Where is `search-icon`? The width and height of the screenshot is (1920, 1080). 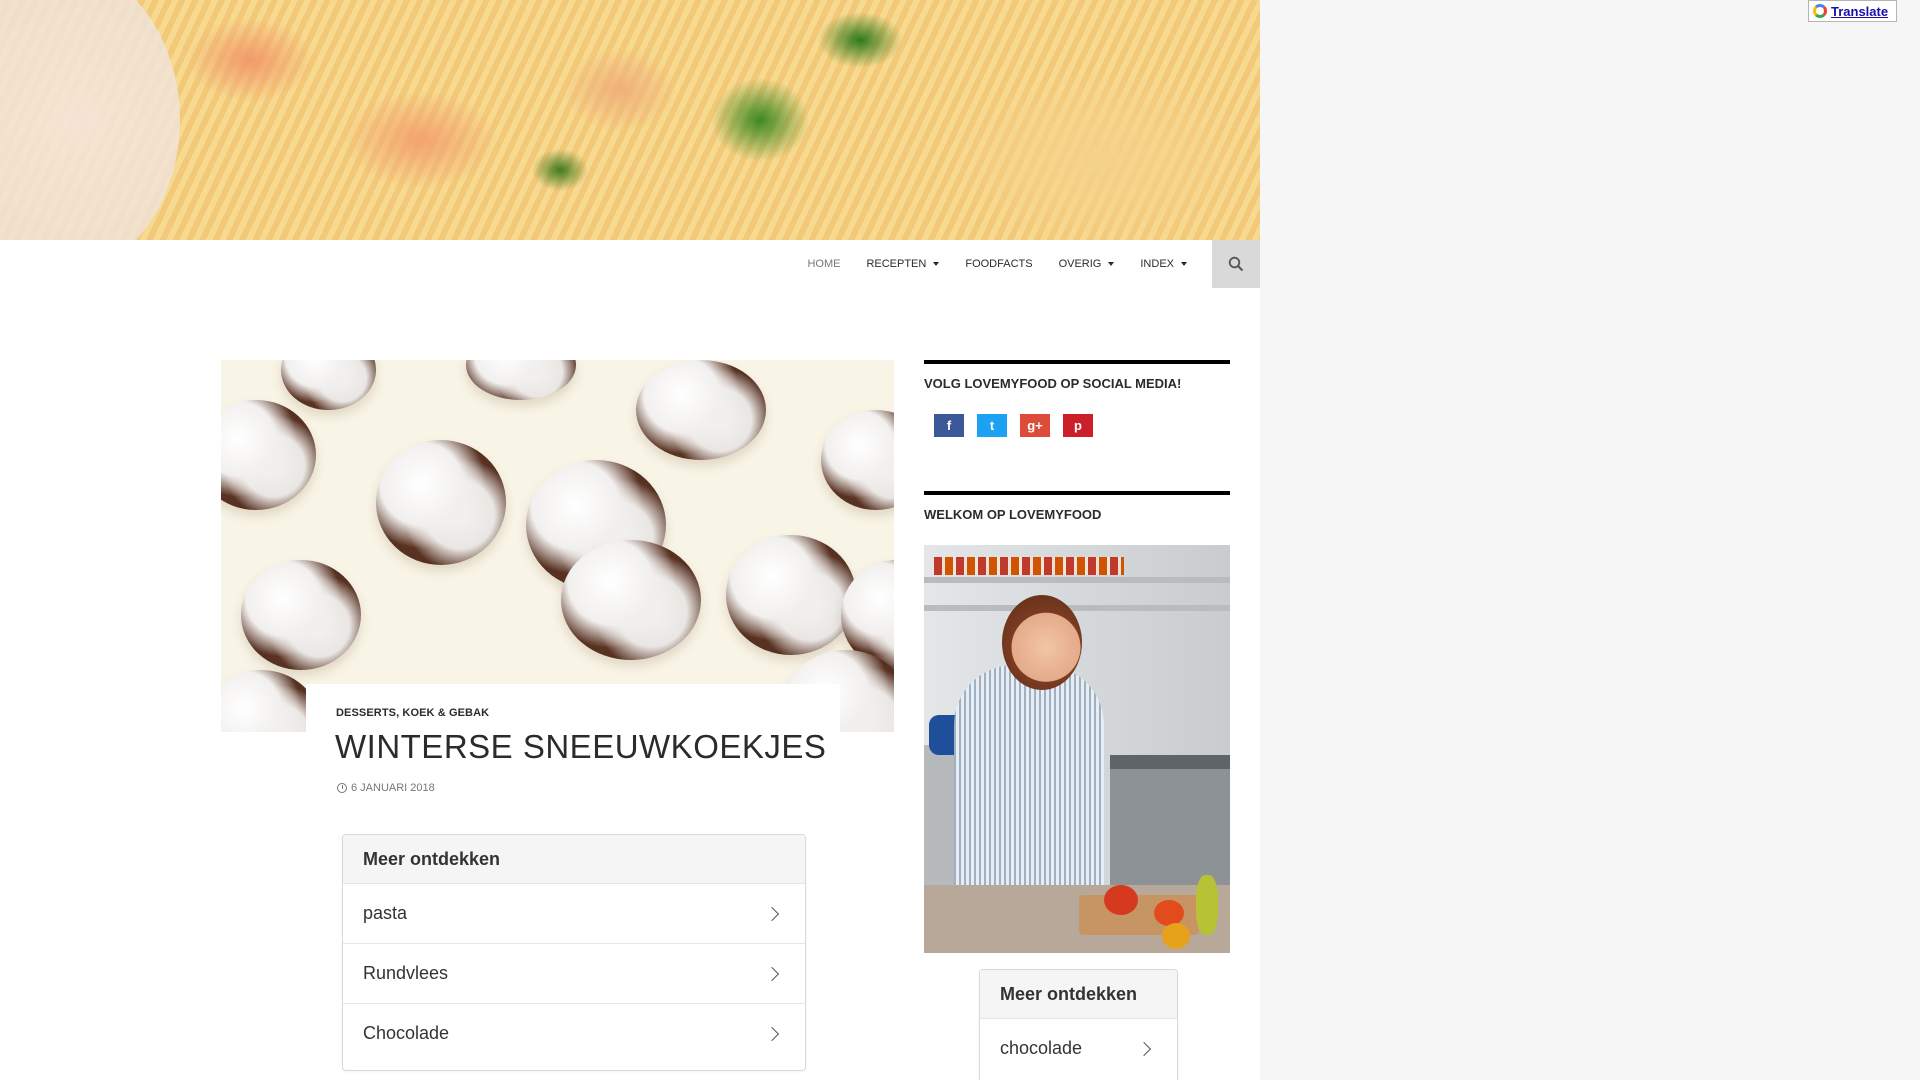 search-icon is located at coordinates (1236, 264).